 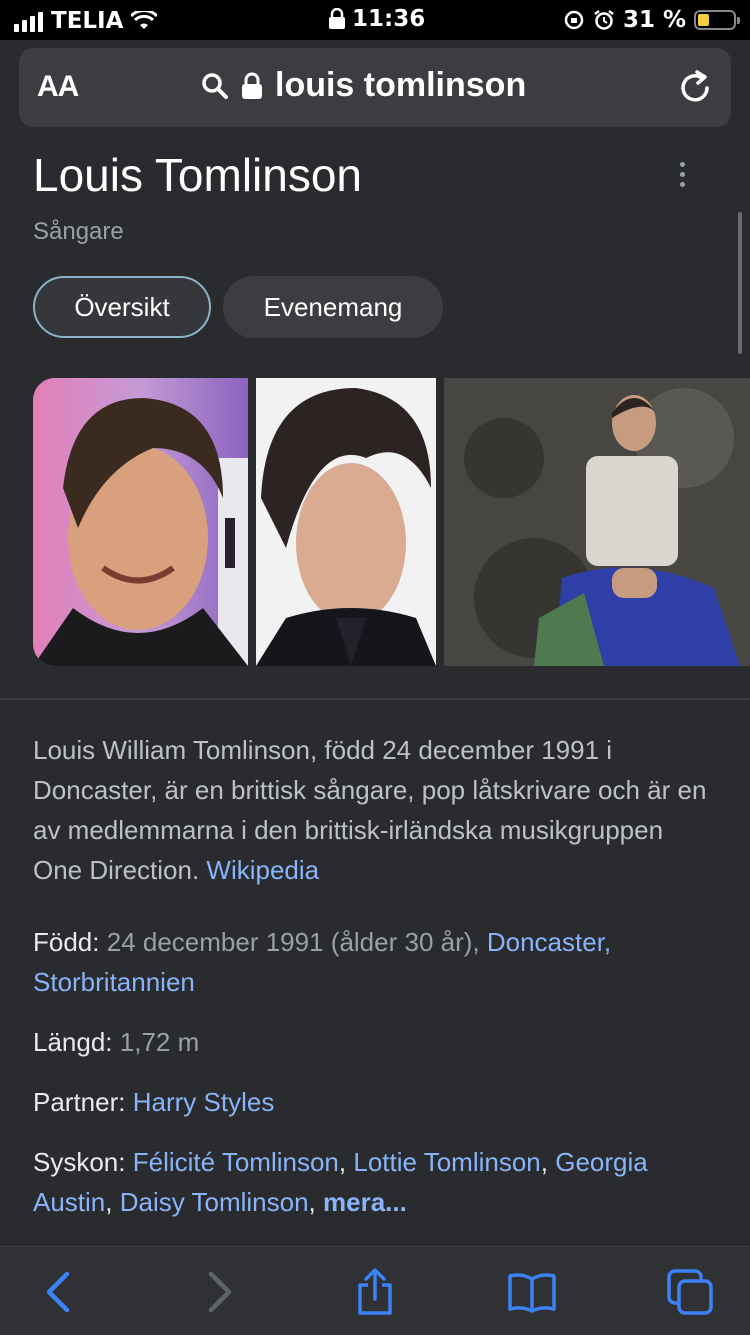 I want to click on sibling-link: Daisy Tomlinson, so click(x=214, y=1202).